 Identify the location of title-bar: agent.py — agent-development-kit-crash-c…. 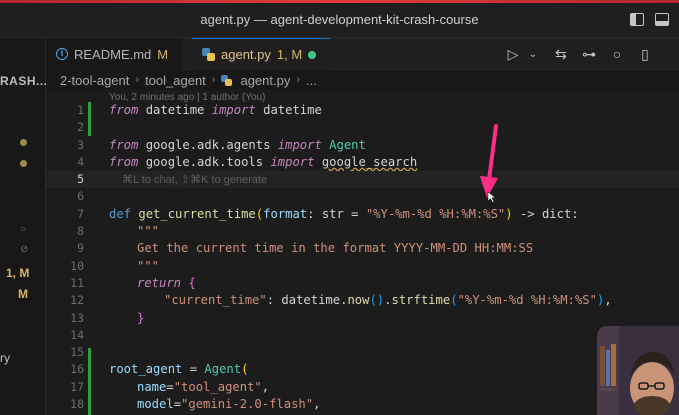
(339, 19).